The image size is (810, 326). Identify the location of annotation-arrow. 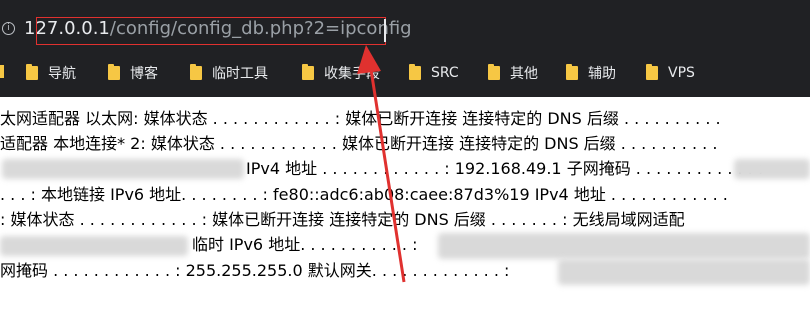
(381, 164).